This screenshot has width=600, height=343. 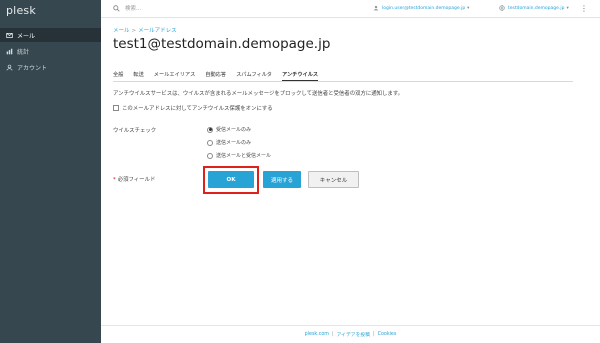 I want to click on sidebar-item-label: メール, so click(x=26, y=36).